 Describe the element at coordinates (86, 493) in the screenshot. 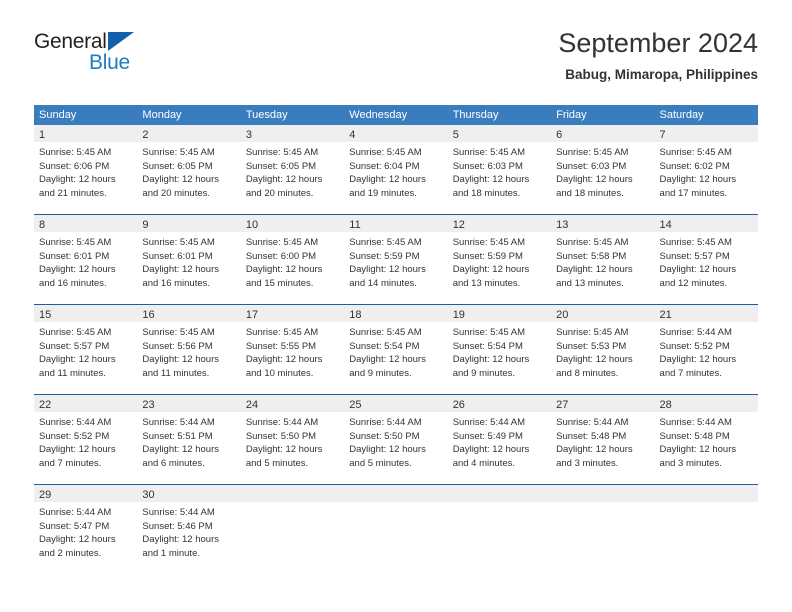

I see `day-number-band: 29` at that location.